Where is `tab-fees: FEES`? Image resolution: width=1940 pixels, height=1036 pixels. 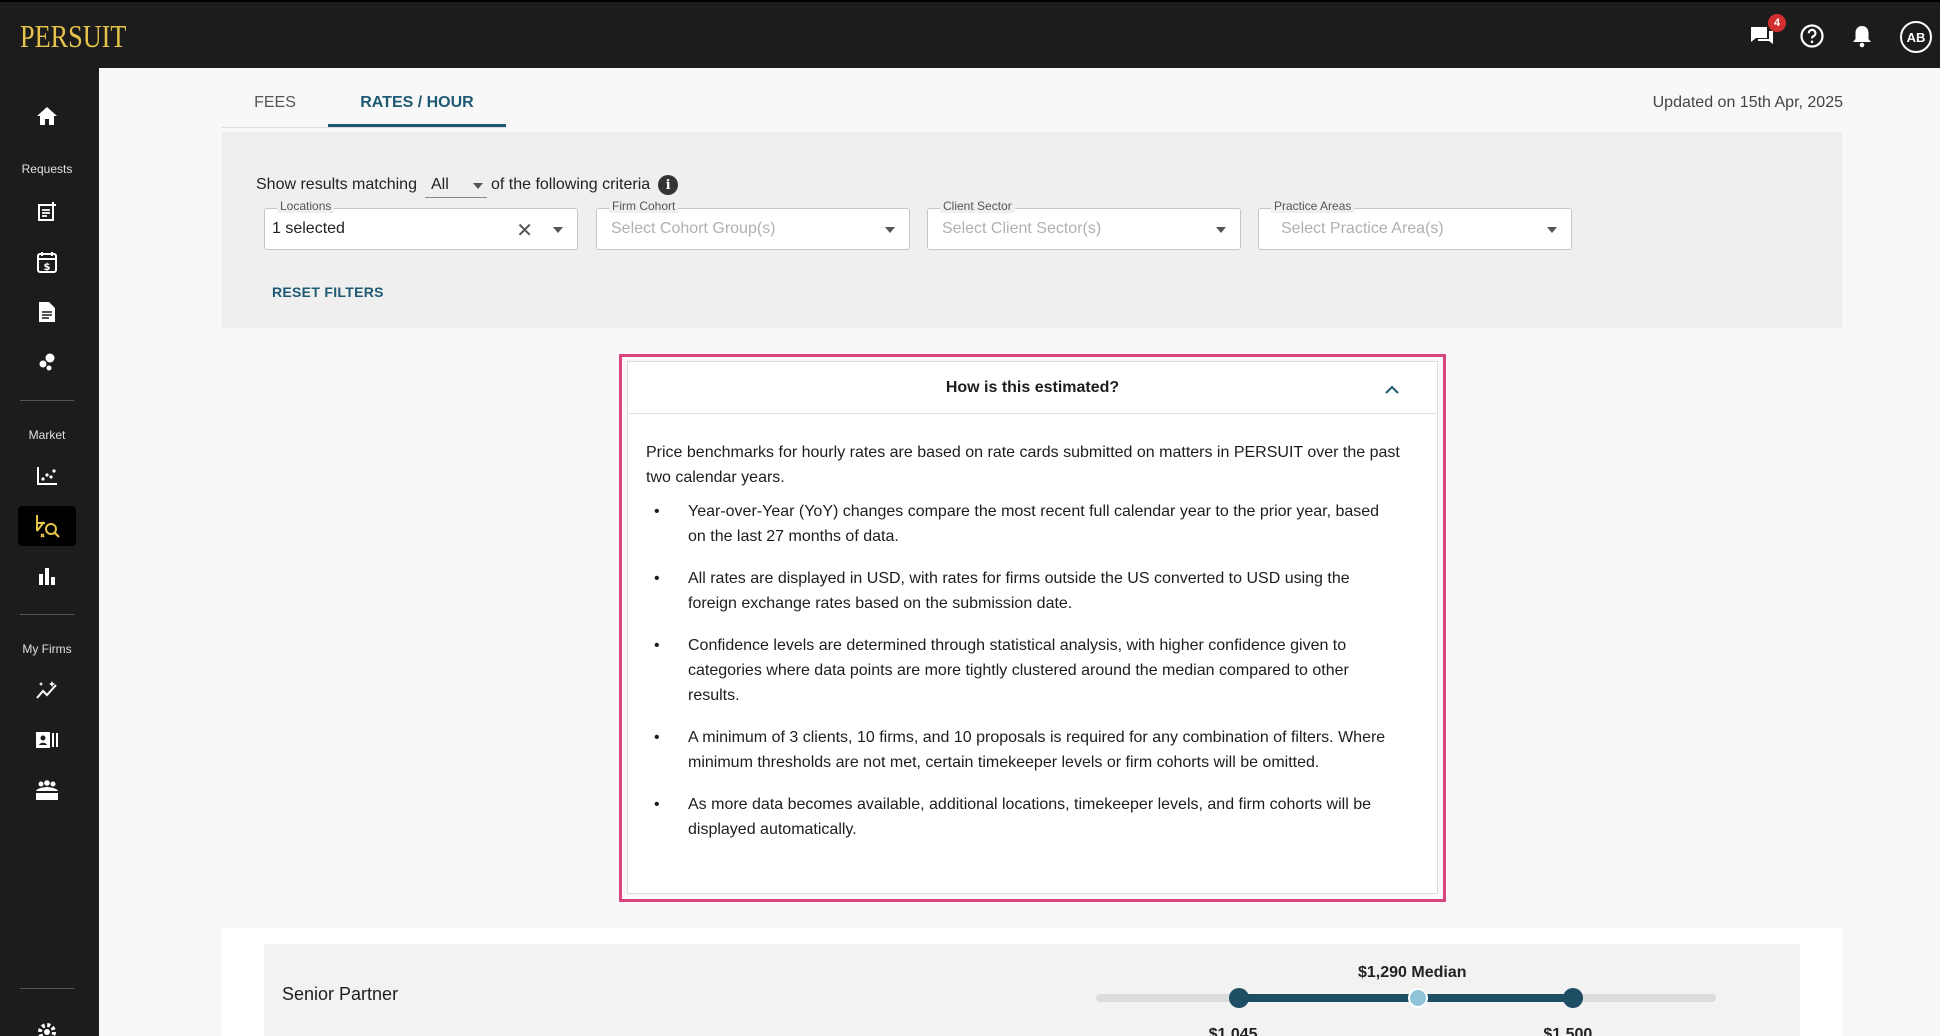 tab-fees: FEES is located at coordinates (275, 108).